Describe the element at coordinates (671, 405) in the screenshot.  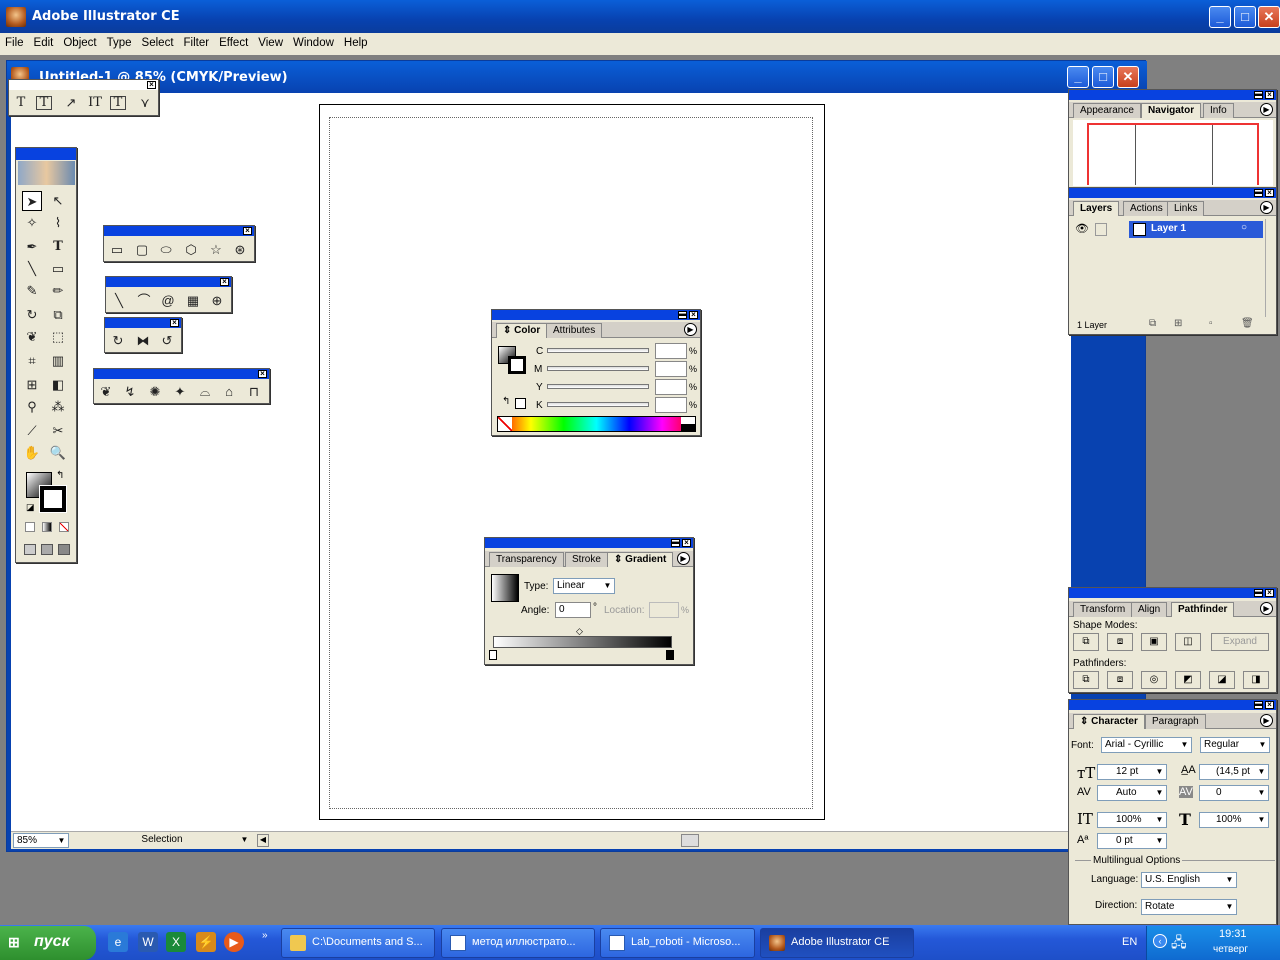
I see `k-value-field` at that location.